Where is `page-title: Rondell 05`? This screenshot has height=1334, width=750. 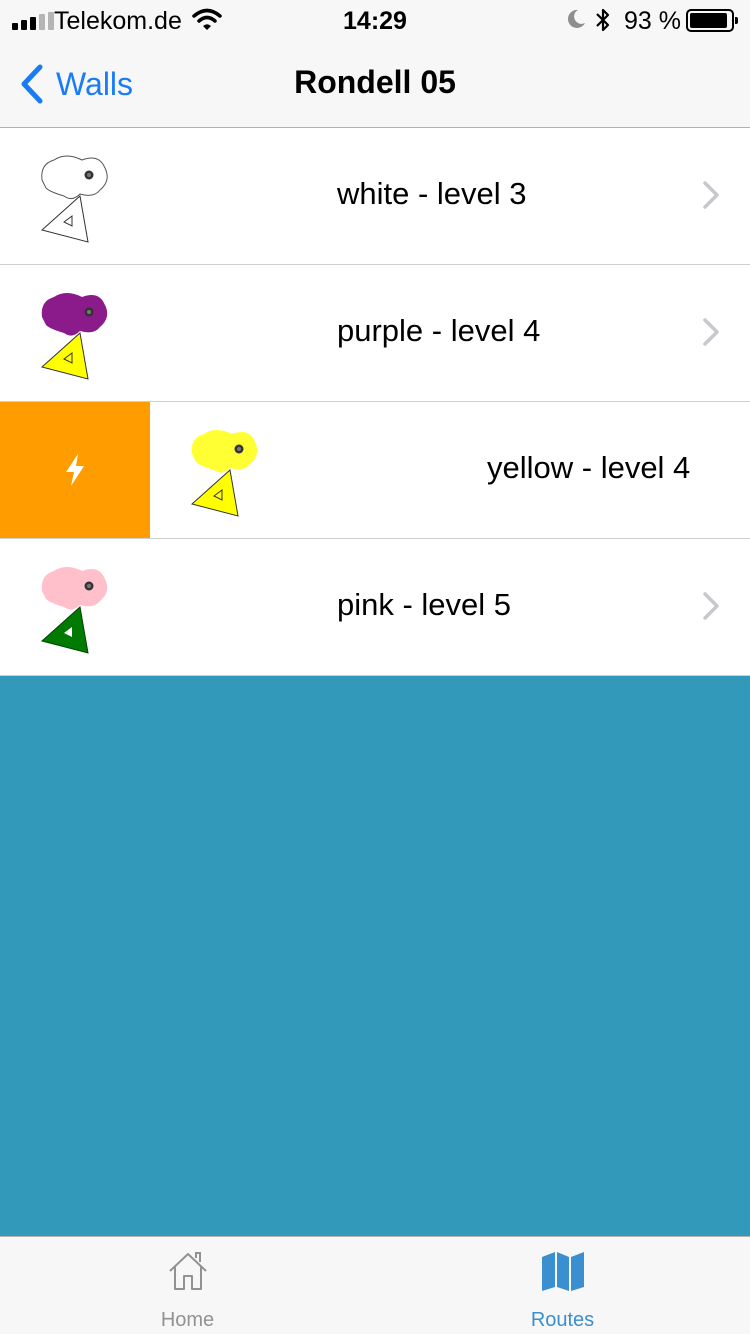
page-title: Rondell 05 is located at coordinates (375, 82).